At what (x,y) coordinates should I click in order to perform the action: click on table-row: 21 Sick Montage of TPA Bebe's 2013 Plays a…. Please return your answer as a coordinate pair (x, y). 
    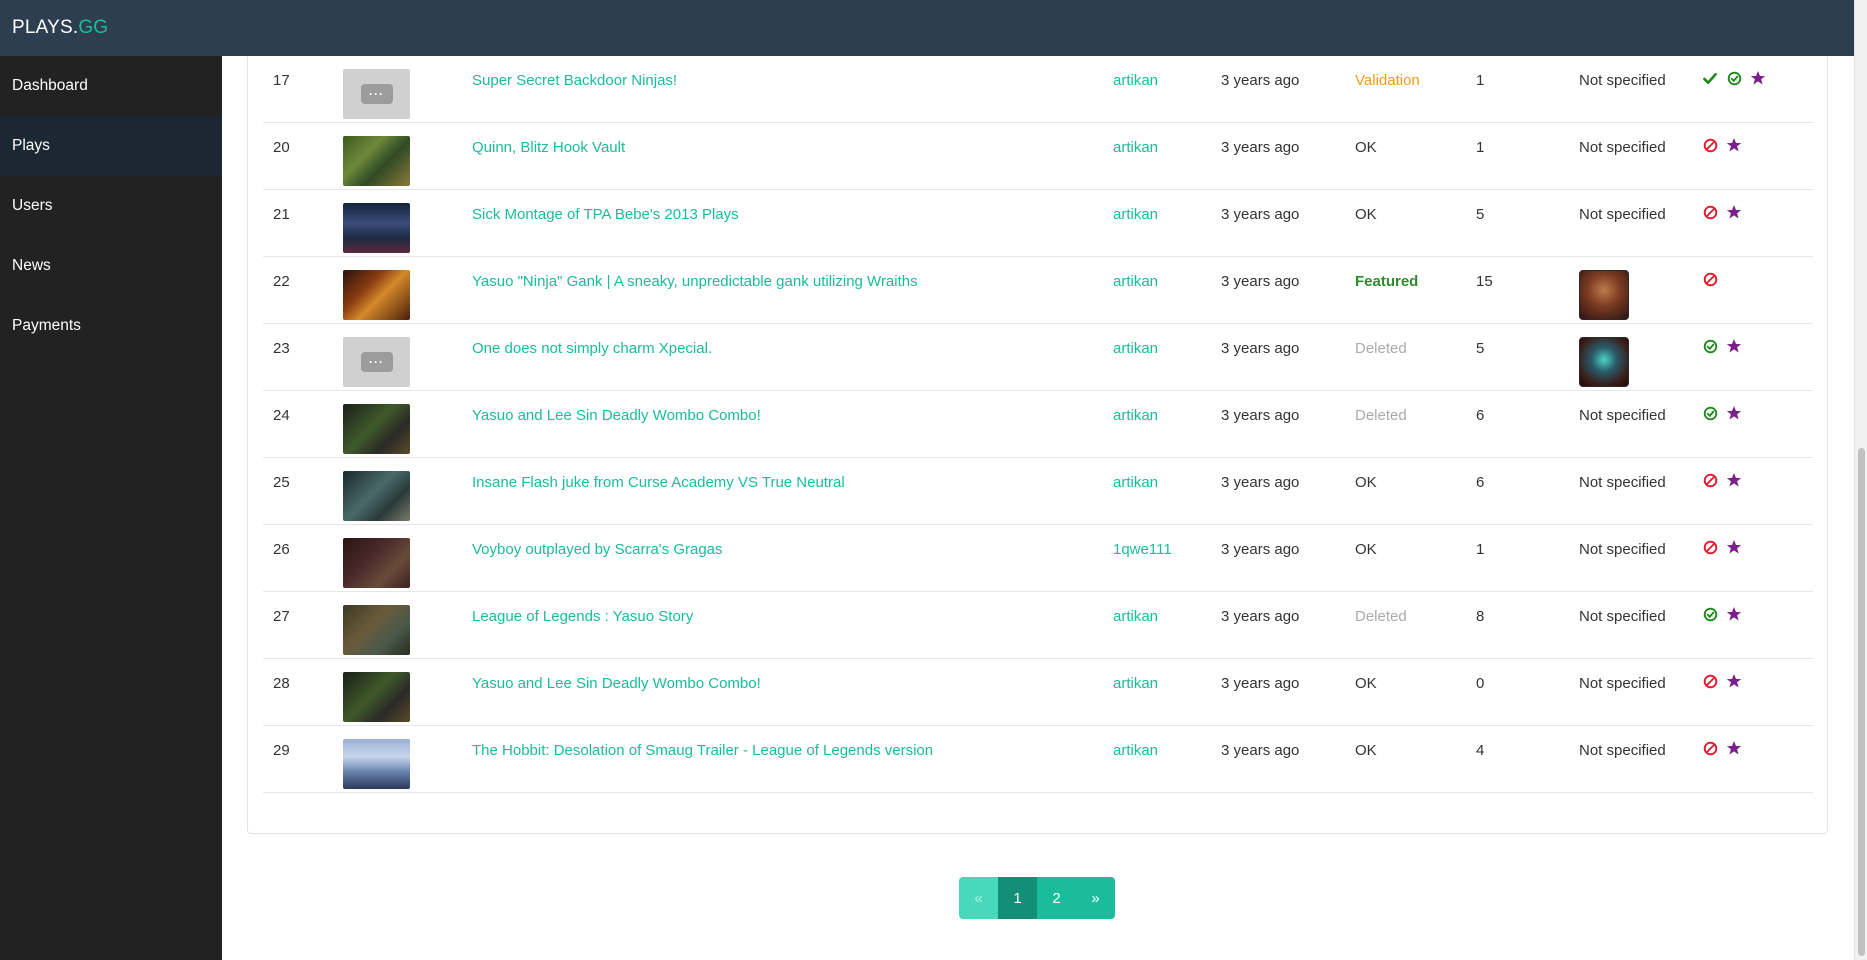
    Looking at the image, I should click on (1038, 223).